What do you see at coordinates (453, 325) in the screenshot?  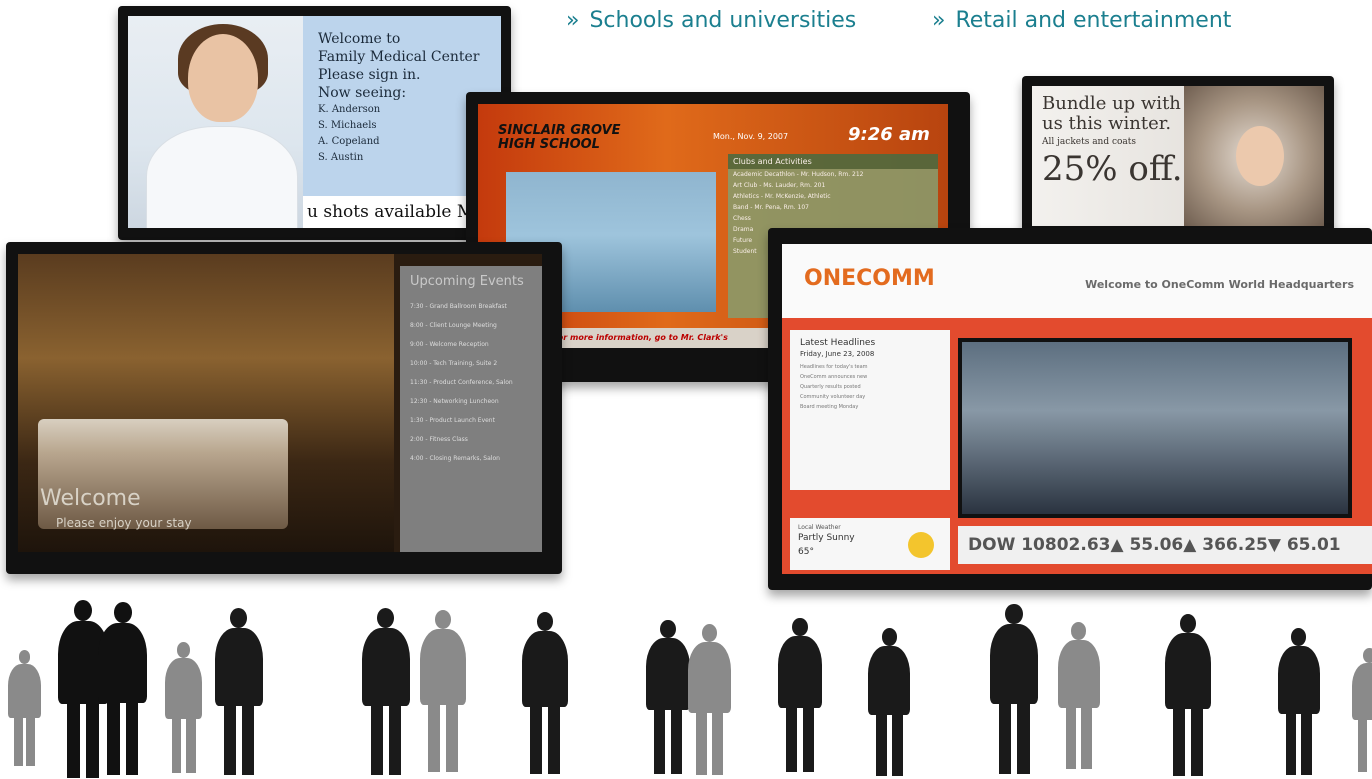 I see `event-item: 8:00 - Client Lounge Meeting` at bounding box center [453, 325].